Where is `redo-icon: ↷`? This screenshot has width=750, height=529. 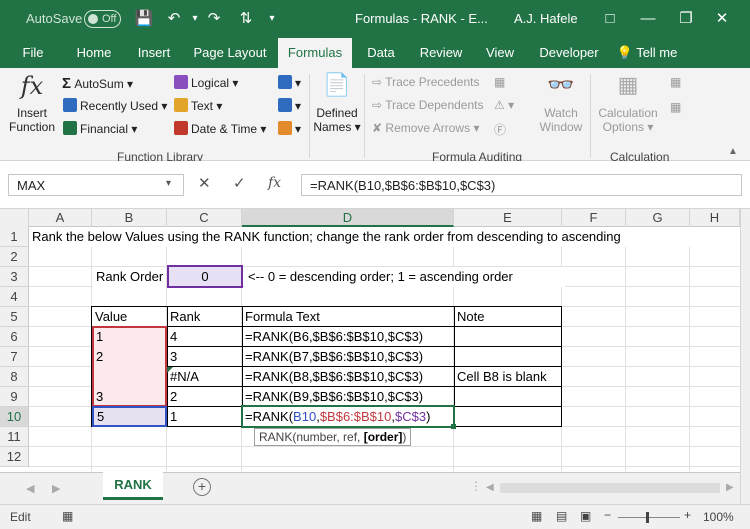
redo-icon: ↷ is located at coordinates (214, 19).